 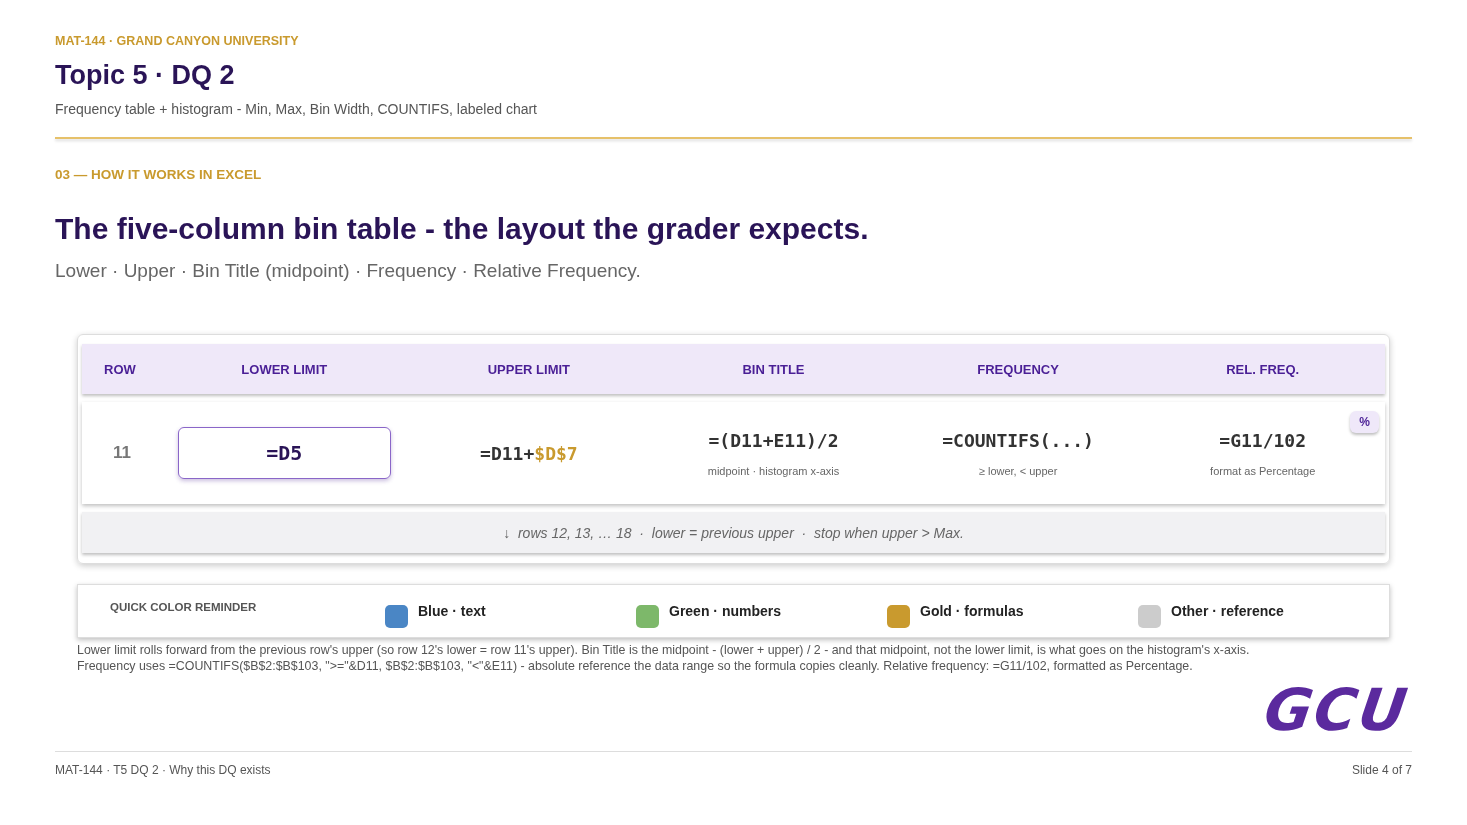 I want to click on legend-label: Gold · formulas, so click(x=972, y=611).